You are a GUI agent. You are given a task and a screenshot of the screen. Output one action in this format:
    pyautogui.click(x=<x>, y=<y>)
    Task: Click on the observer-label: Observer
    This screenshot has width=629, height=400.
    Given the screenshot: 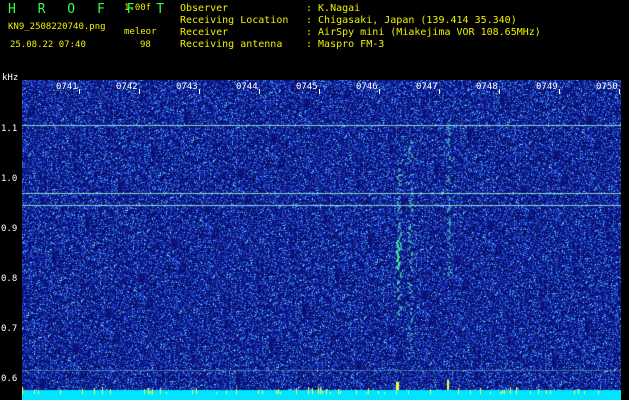 What is the action you would take?
    pyautogui.click(x=204, y=8)
    